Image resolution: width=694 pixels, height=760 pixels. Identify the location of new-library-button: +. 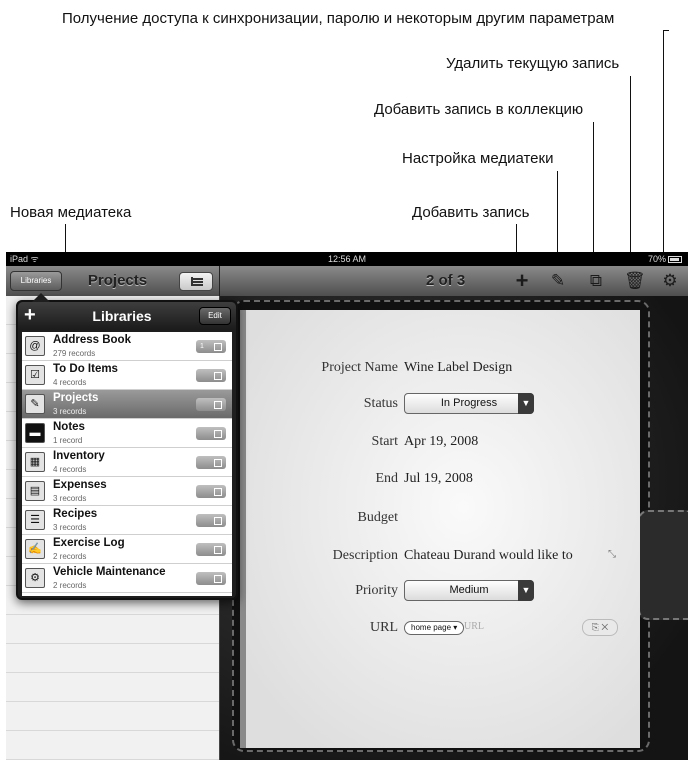
(30, 315).